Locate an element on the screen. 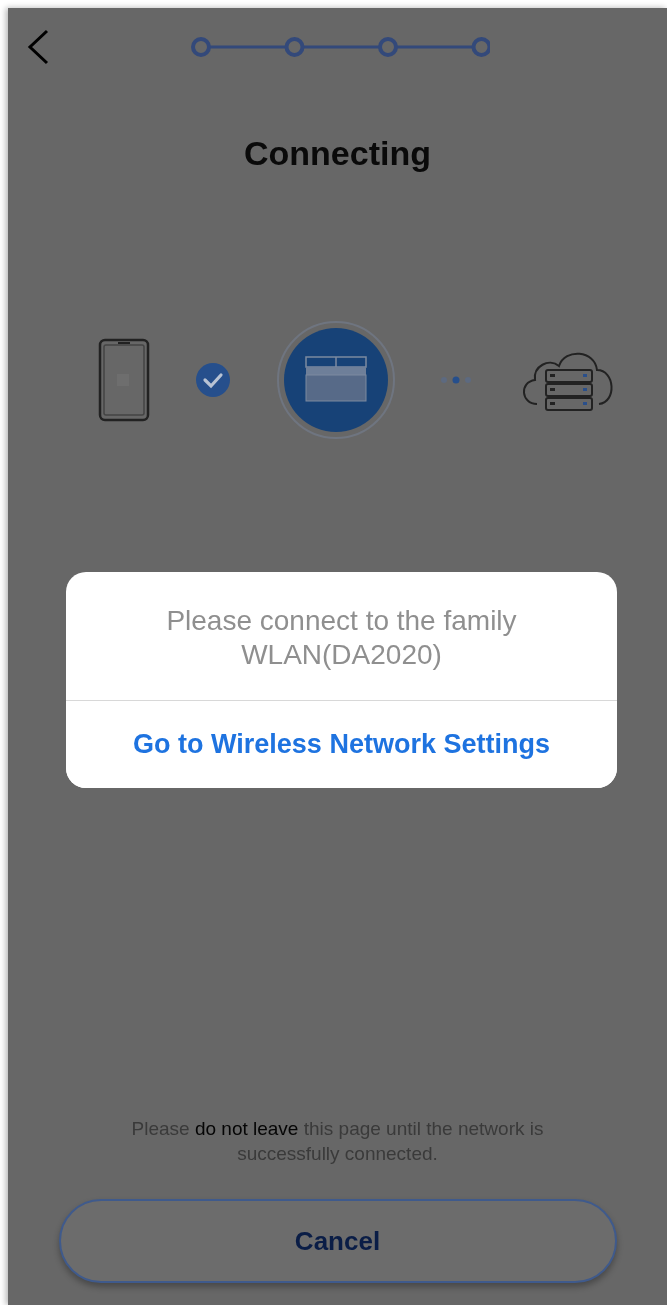  page-title: Connecting is located at coordinates (337, 153).